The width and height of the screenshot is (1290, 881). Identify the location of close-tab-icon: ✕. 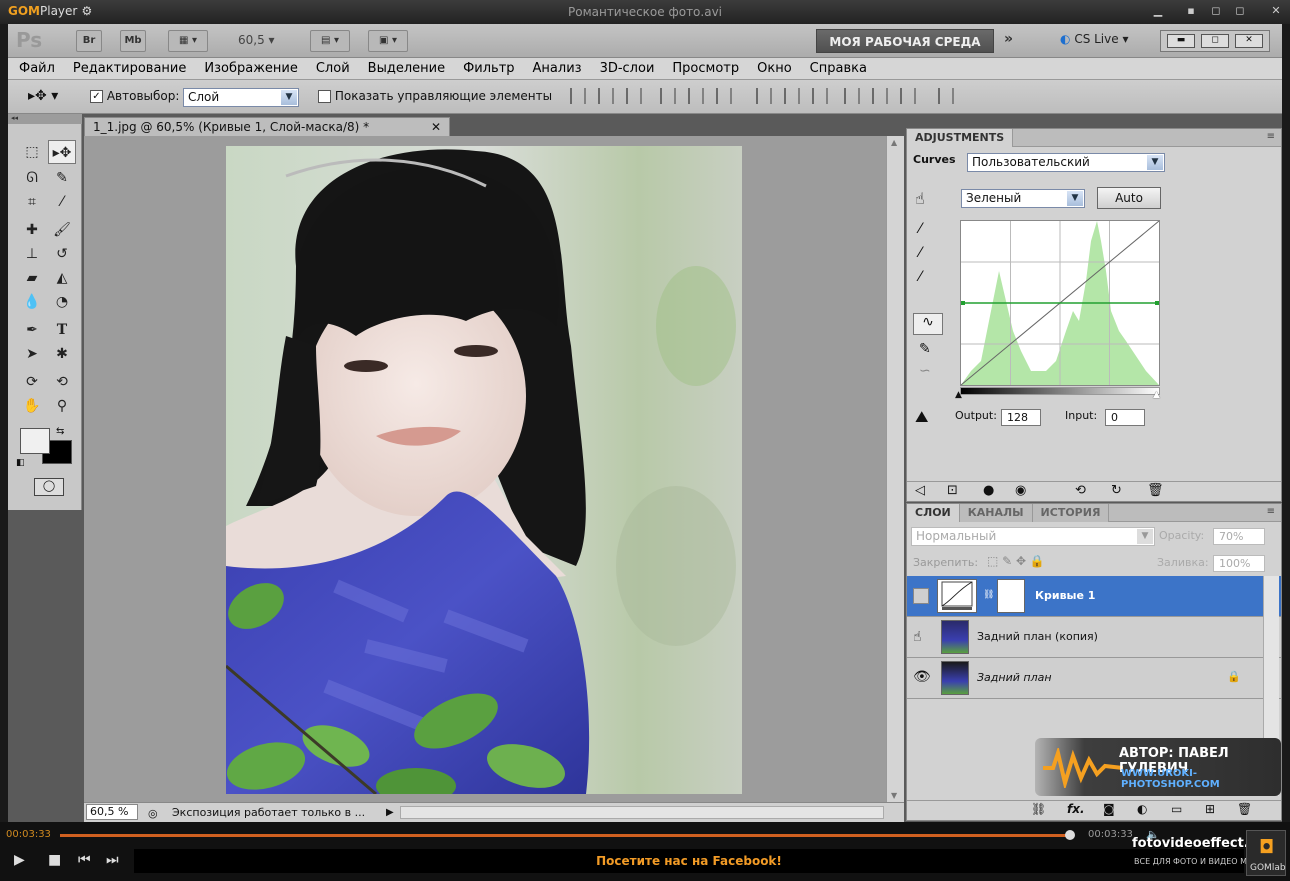
(436, 127).